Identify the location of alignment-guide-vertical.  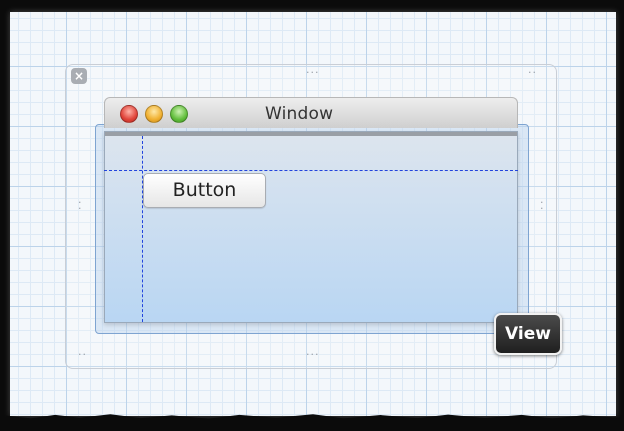
(142, 229).